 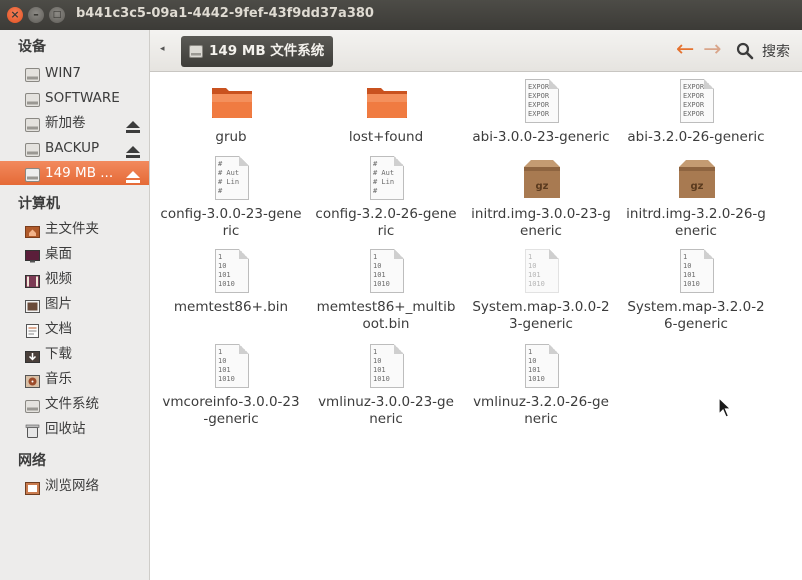 I want to click on archive-icon: gz, so click(x=542, y=179).